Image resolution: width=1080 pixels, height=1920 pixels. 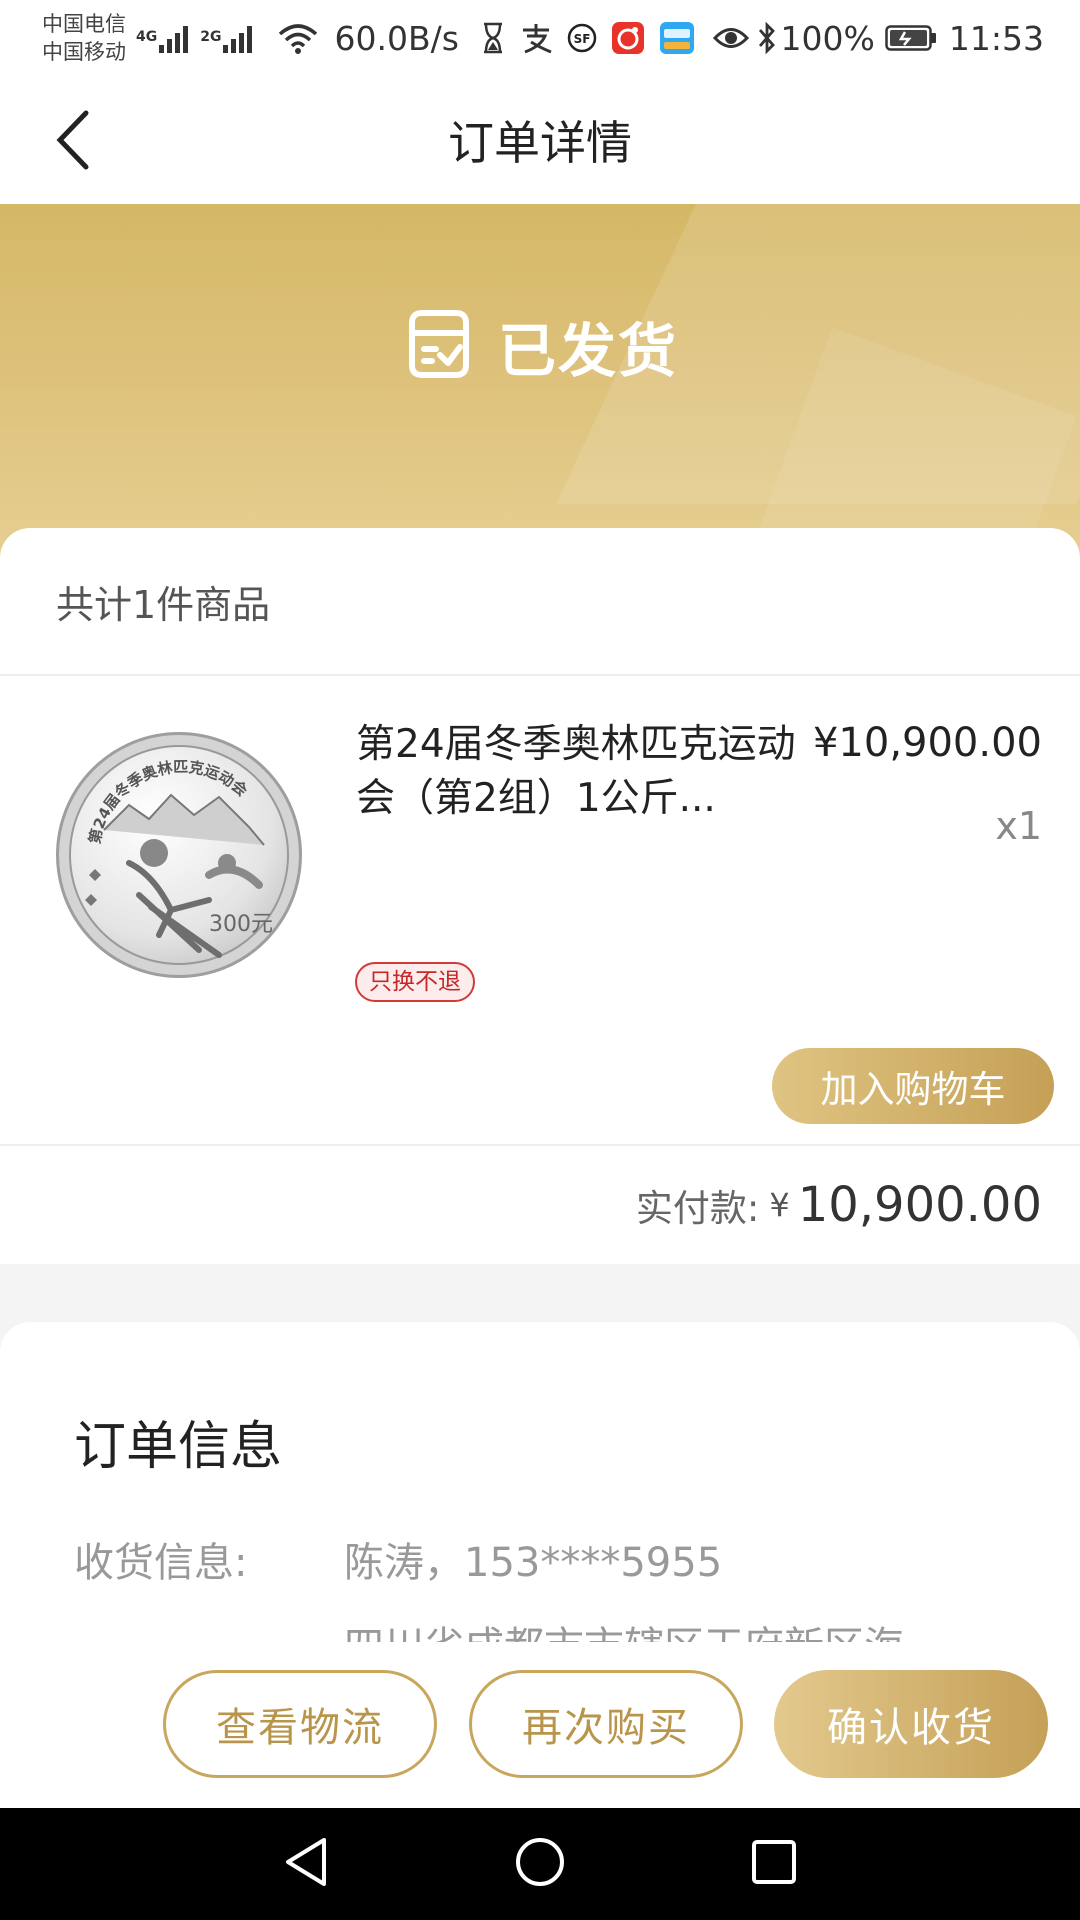 I want to click on battery-percent: 100%, so click(x=827, y=38).